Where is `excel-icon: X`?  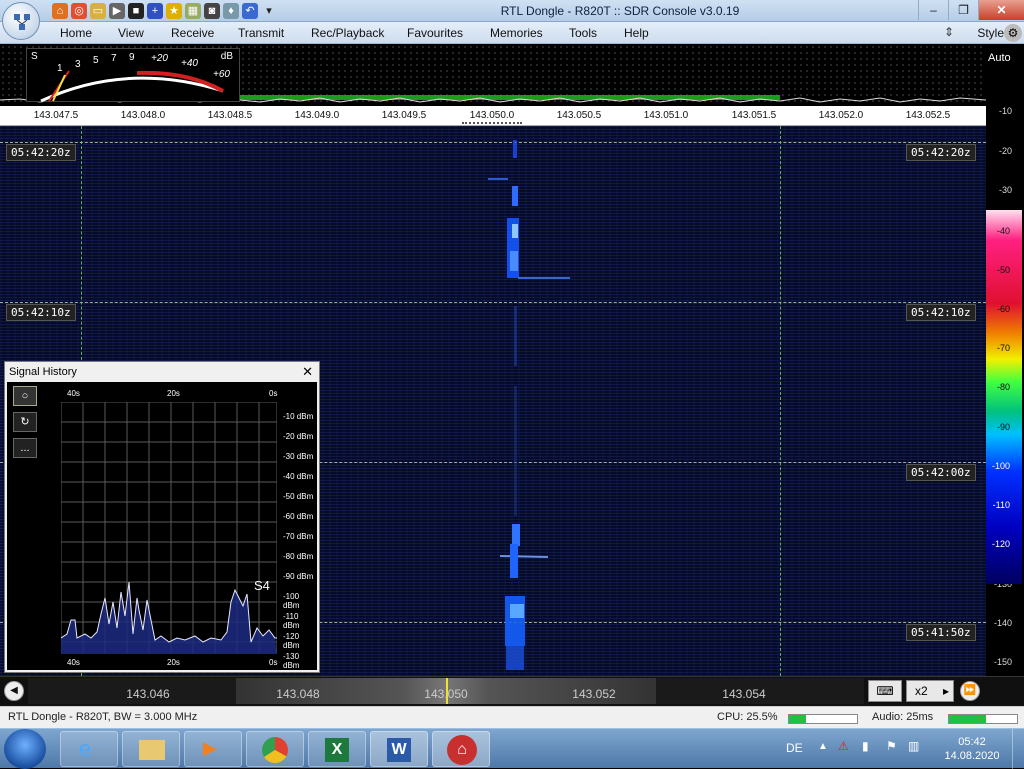
excel-icon: X is located at coordinates (337, 749).